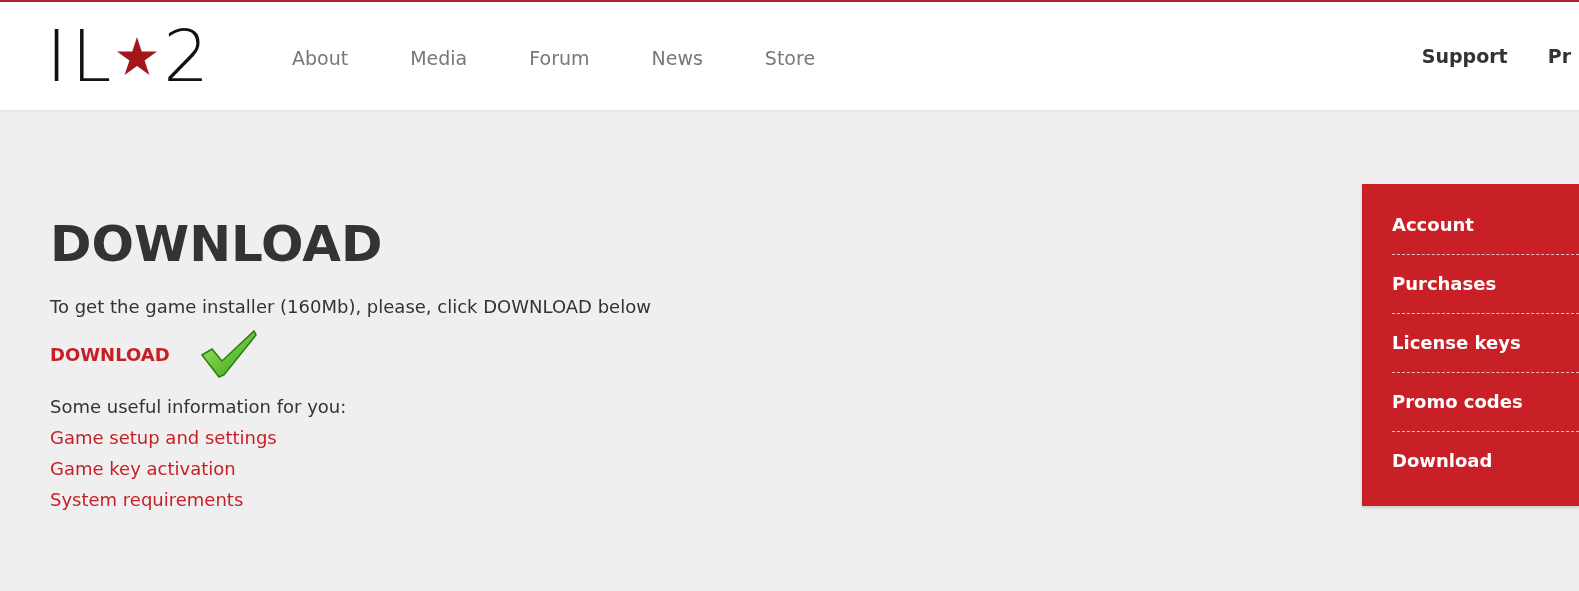  Describe the element at coordinates (439, 58) in the screenshot. I see `nav-link: Media` at that location.